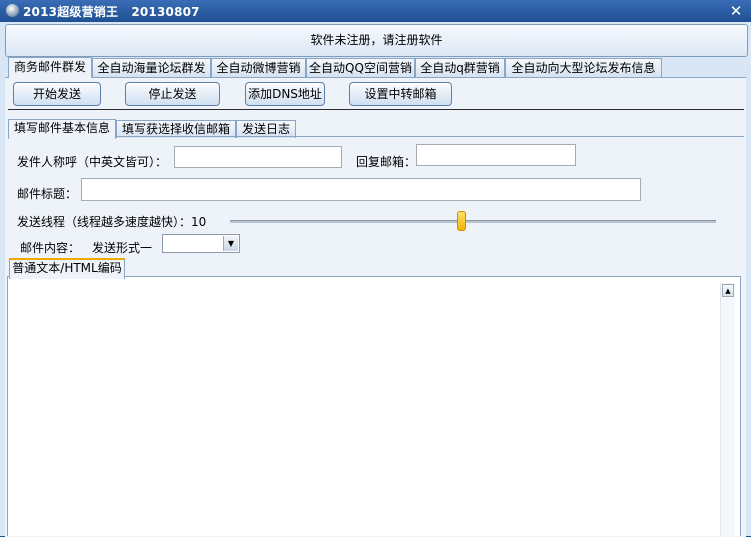 The image size is (751, 537). I want to click on subtab-basic-info: 填写邮件基本信息, so click(62, 129).